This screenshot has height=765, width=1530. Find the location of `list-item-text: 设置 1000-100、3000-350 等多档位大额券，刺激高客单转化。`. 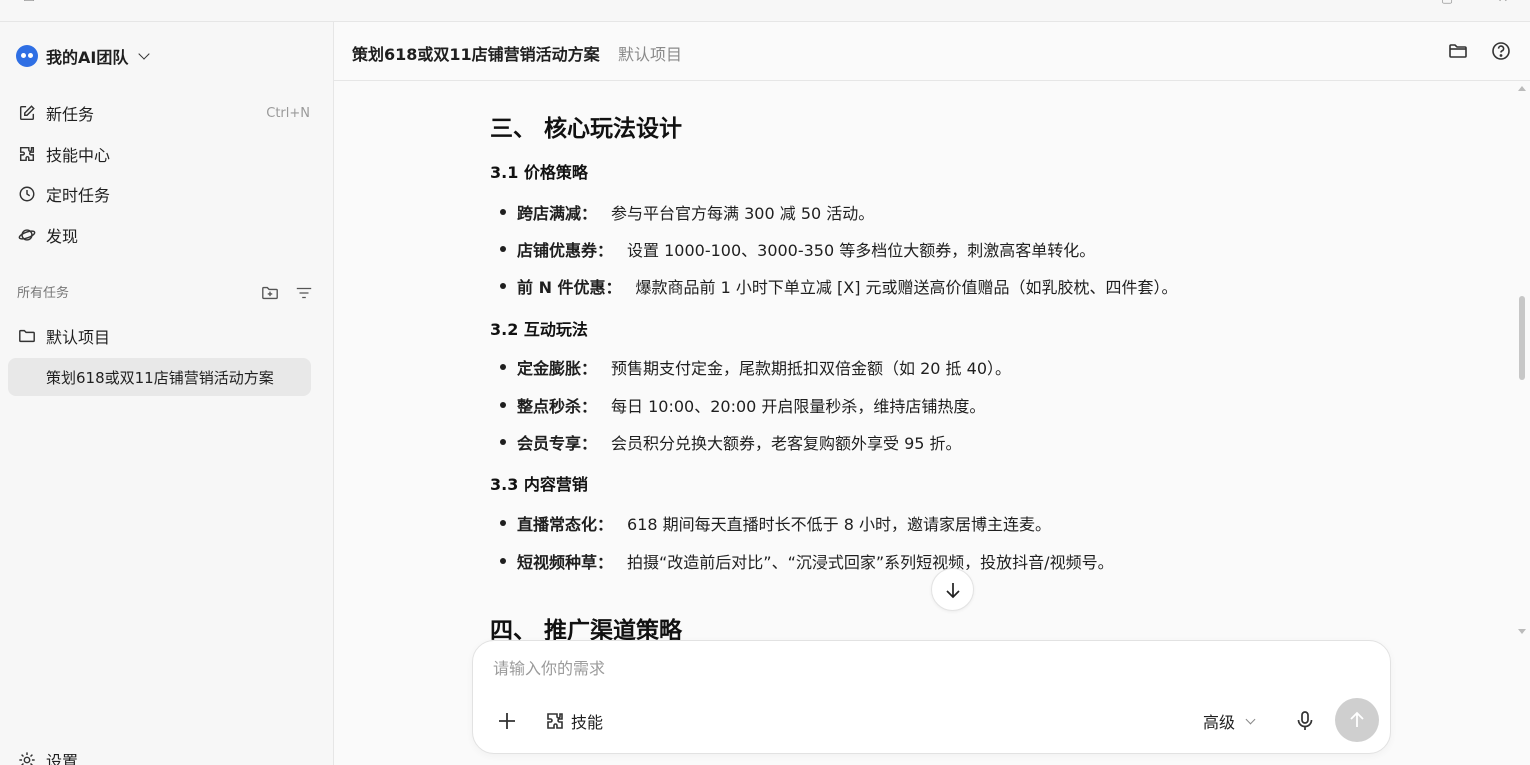

list-item-text: 设置 1000-100、3000-350 等多档位大额券，刺激高客单转化。 is located at coordinates (861, 250).